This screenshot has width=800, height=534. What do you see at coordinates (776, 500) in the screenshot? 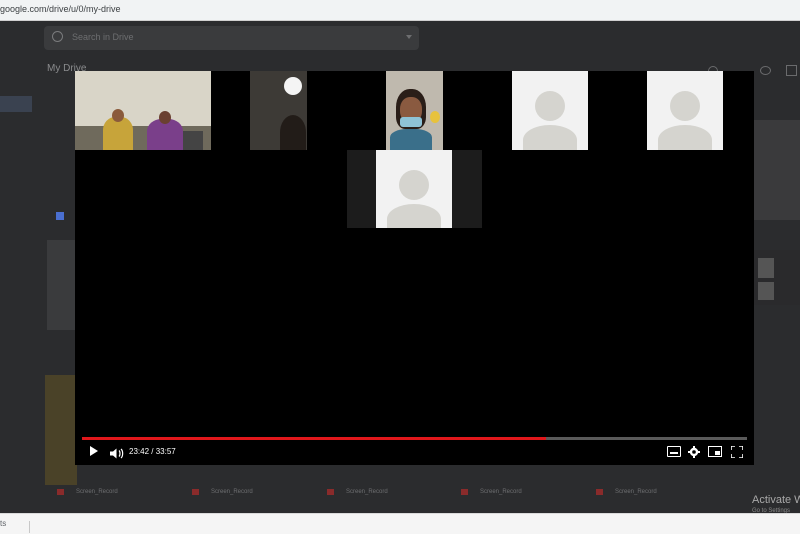
I see `activate-windows-title: Activate W` at bounding box center [776, 500].